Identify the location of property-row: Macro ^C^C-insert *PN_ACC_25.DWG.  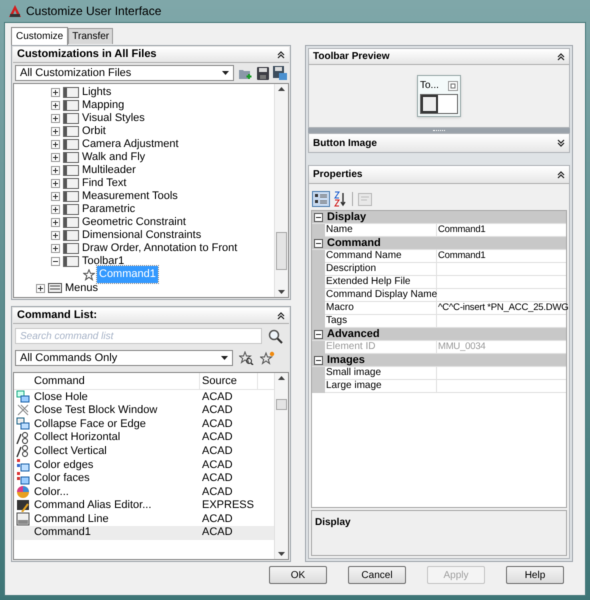
(439, 308).